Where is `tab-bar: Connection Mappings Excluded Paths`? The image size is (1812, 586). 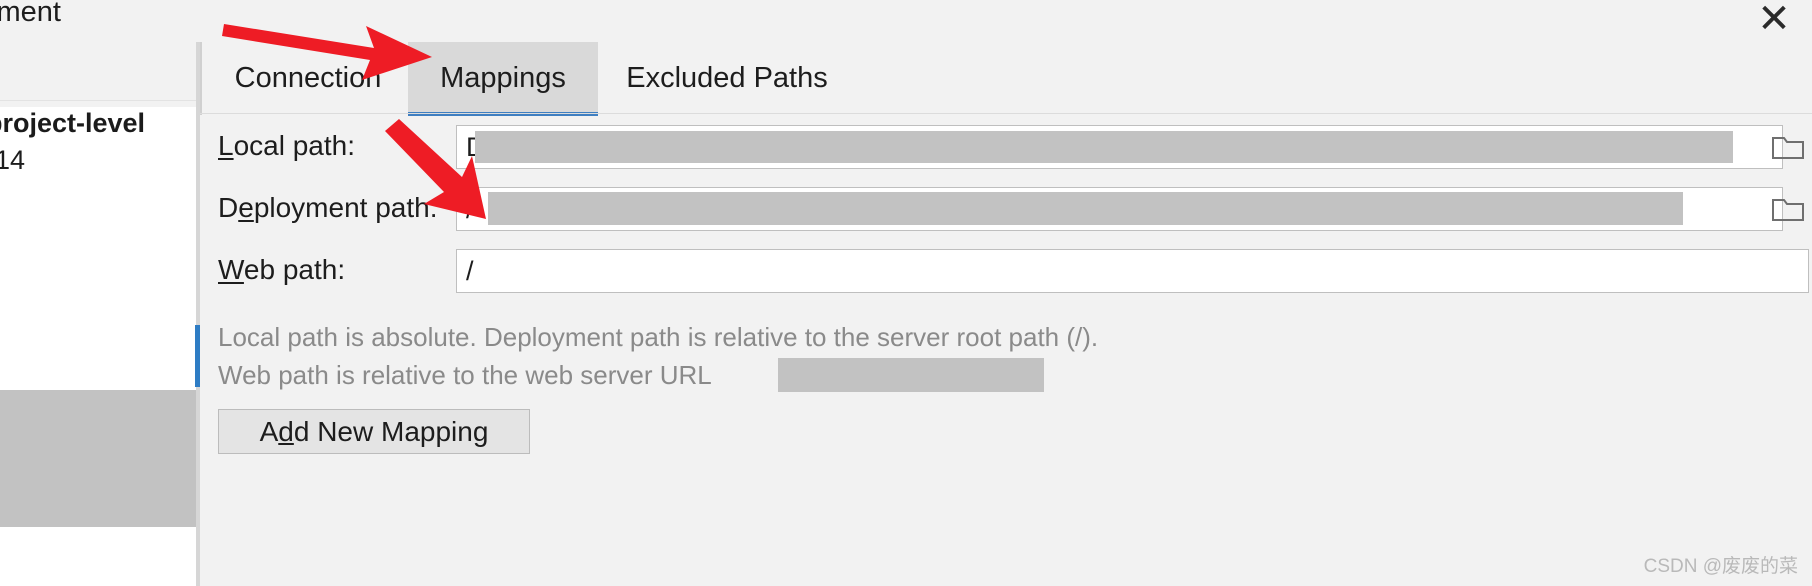 tab-bar: Connection Mappings Excluded Paths is located at coordinates (1006, 79).